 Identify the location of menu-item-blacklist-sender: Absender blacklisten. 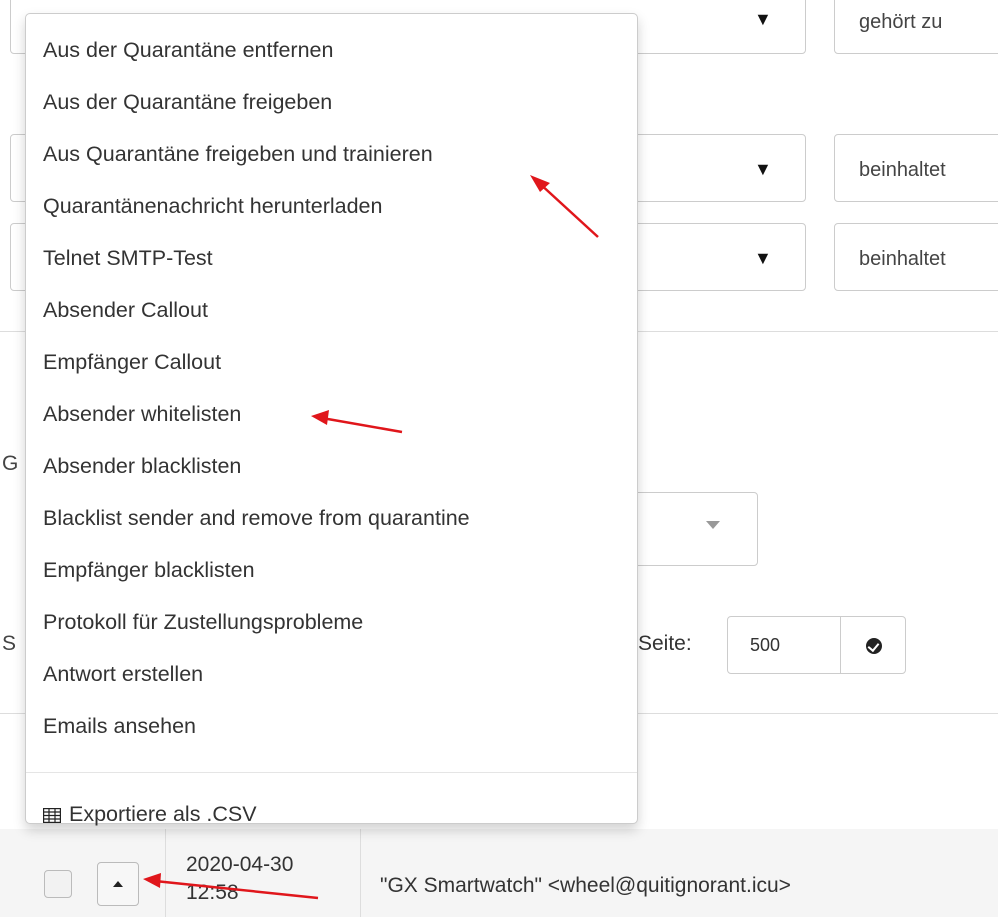
(142, 466).